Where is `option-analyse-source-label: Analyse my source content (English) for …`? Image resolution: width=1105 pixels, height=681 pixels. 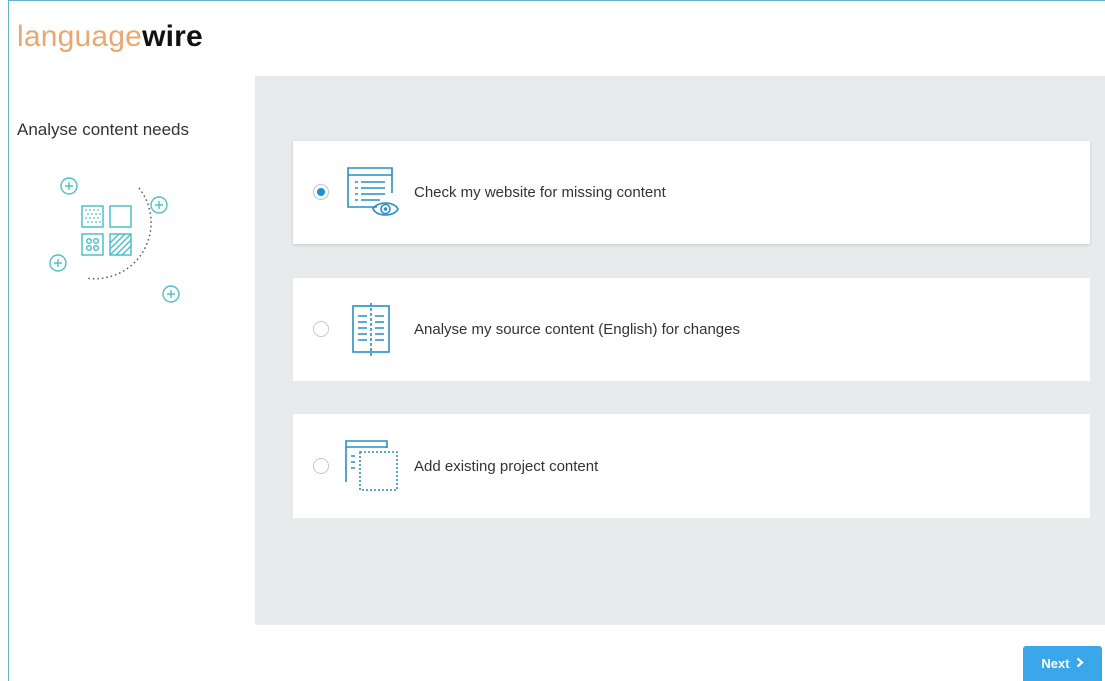
option-analyse-source-label: Analyse my source content (English) for … is located at coordinates (577, 329).